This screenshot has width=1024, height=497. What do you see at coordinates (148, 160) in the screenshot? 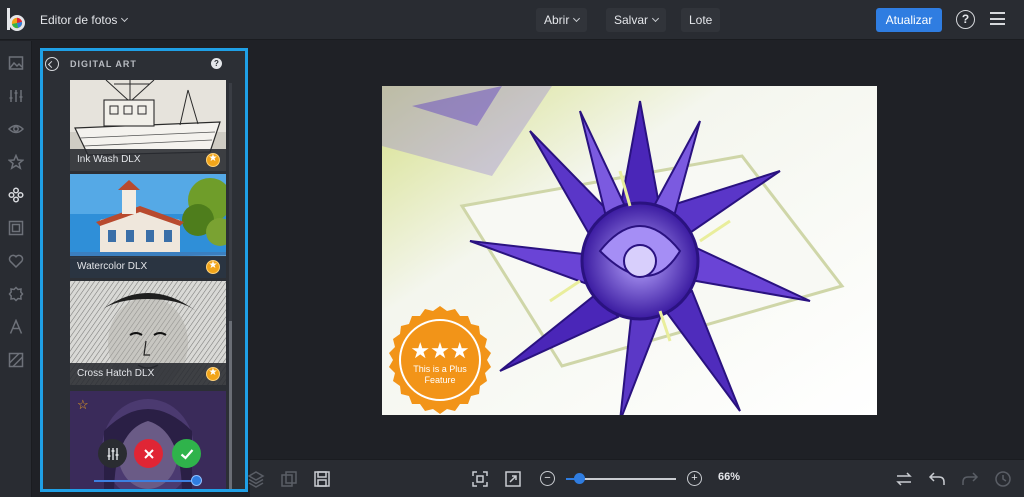
I see `effect-tile-label: Ink Wash DLX` at bounding box center [148, 160].